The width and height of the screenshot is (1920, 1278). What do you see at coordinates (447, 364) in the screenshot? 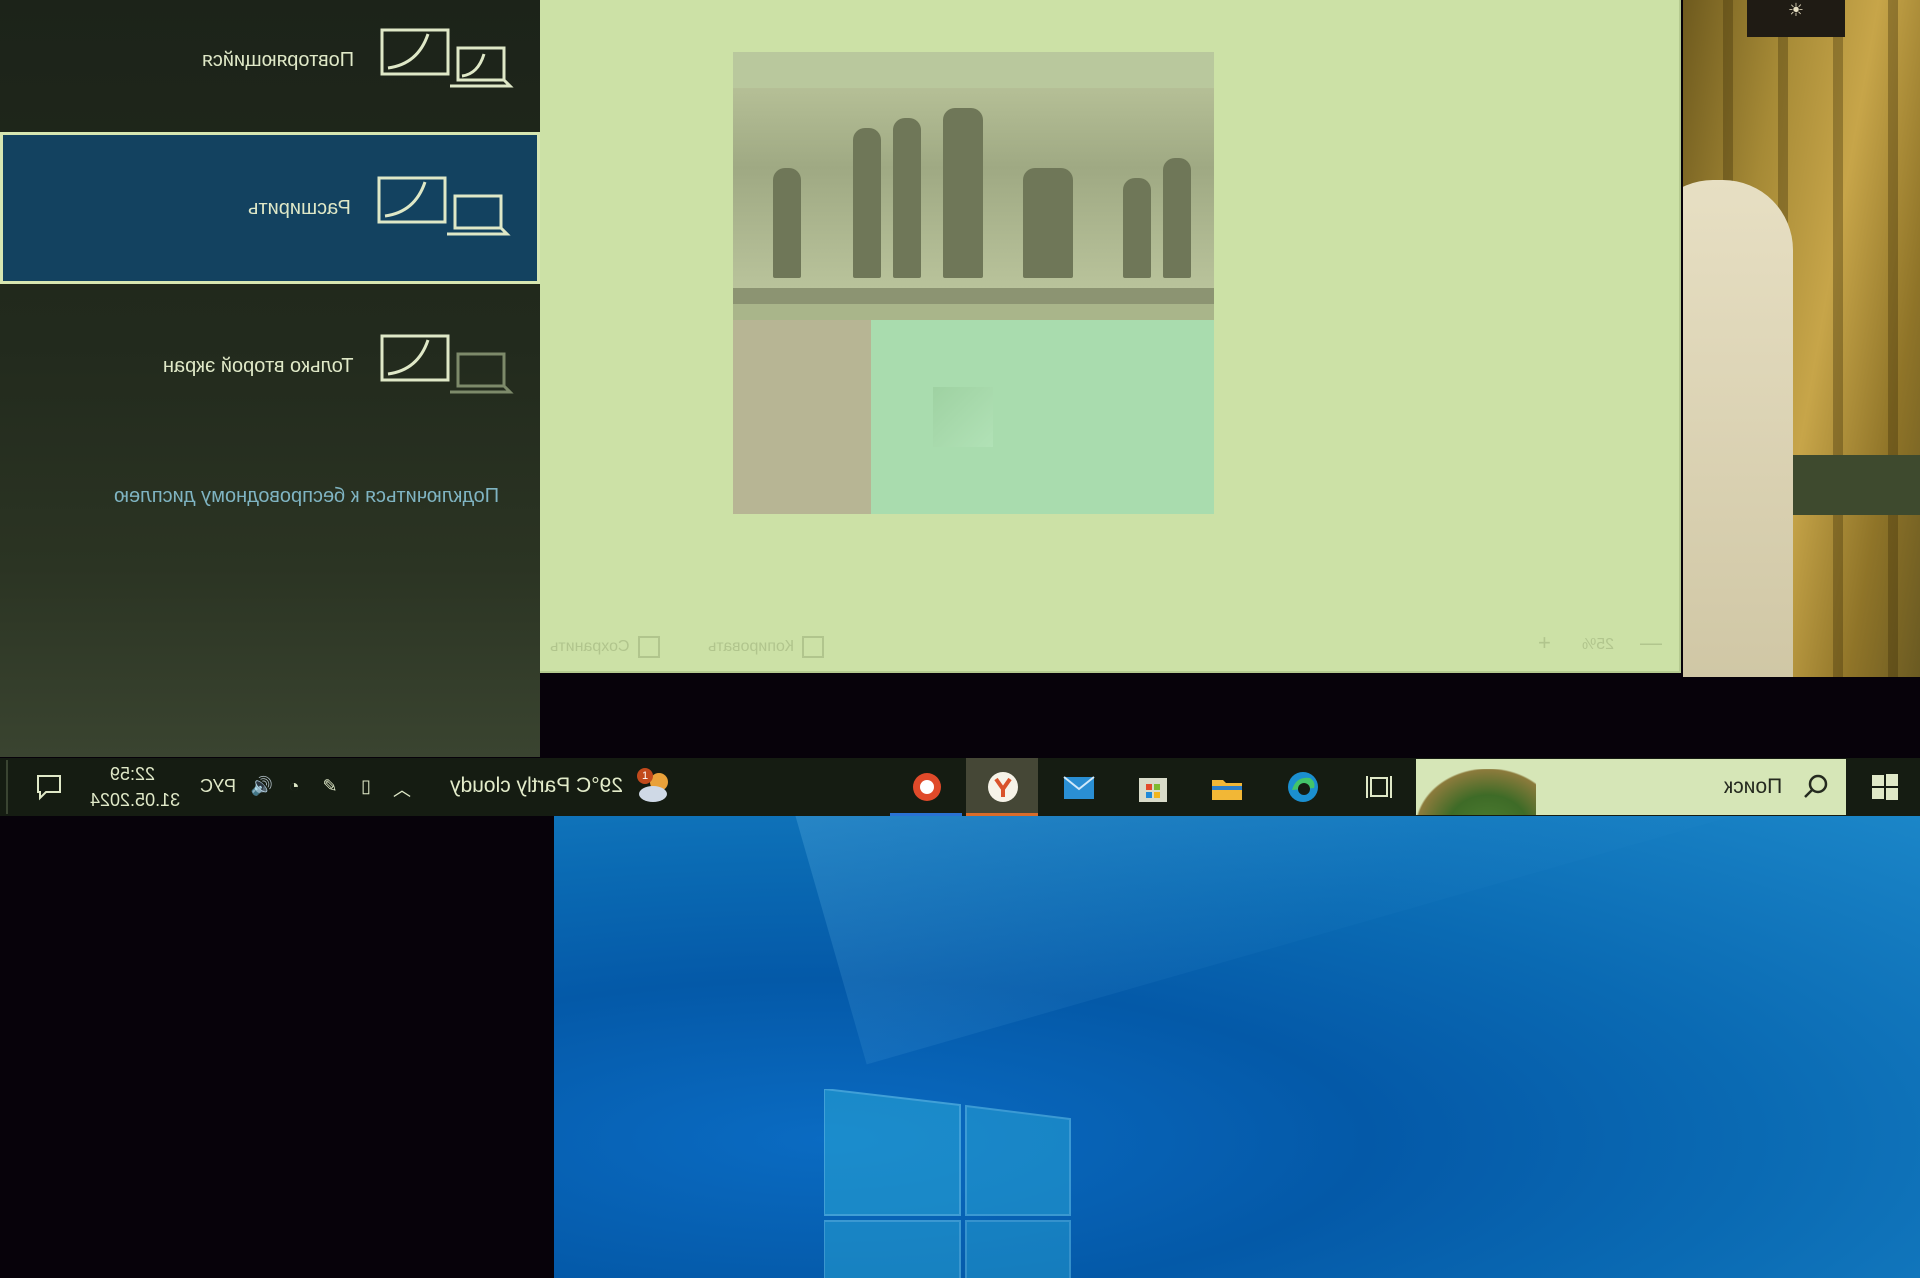
I see `second-screen-only-icon` at bounding box center [447, 364].